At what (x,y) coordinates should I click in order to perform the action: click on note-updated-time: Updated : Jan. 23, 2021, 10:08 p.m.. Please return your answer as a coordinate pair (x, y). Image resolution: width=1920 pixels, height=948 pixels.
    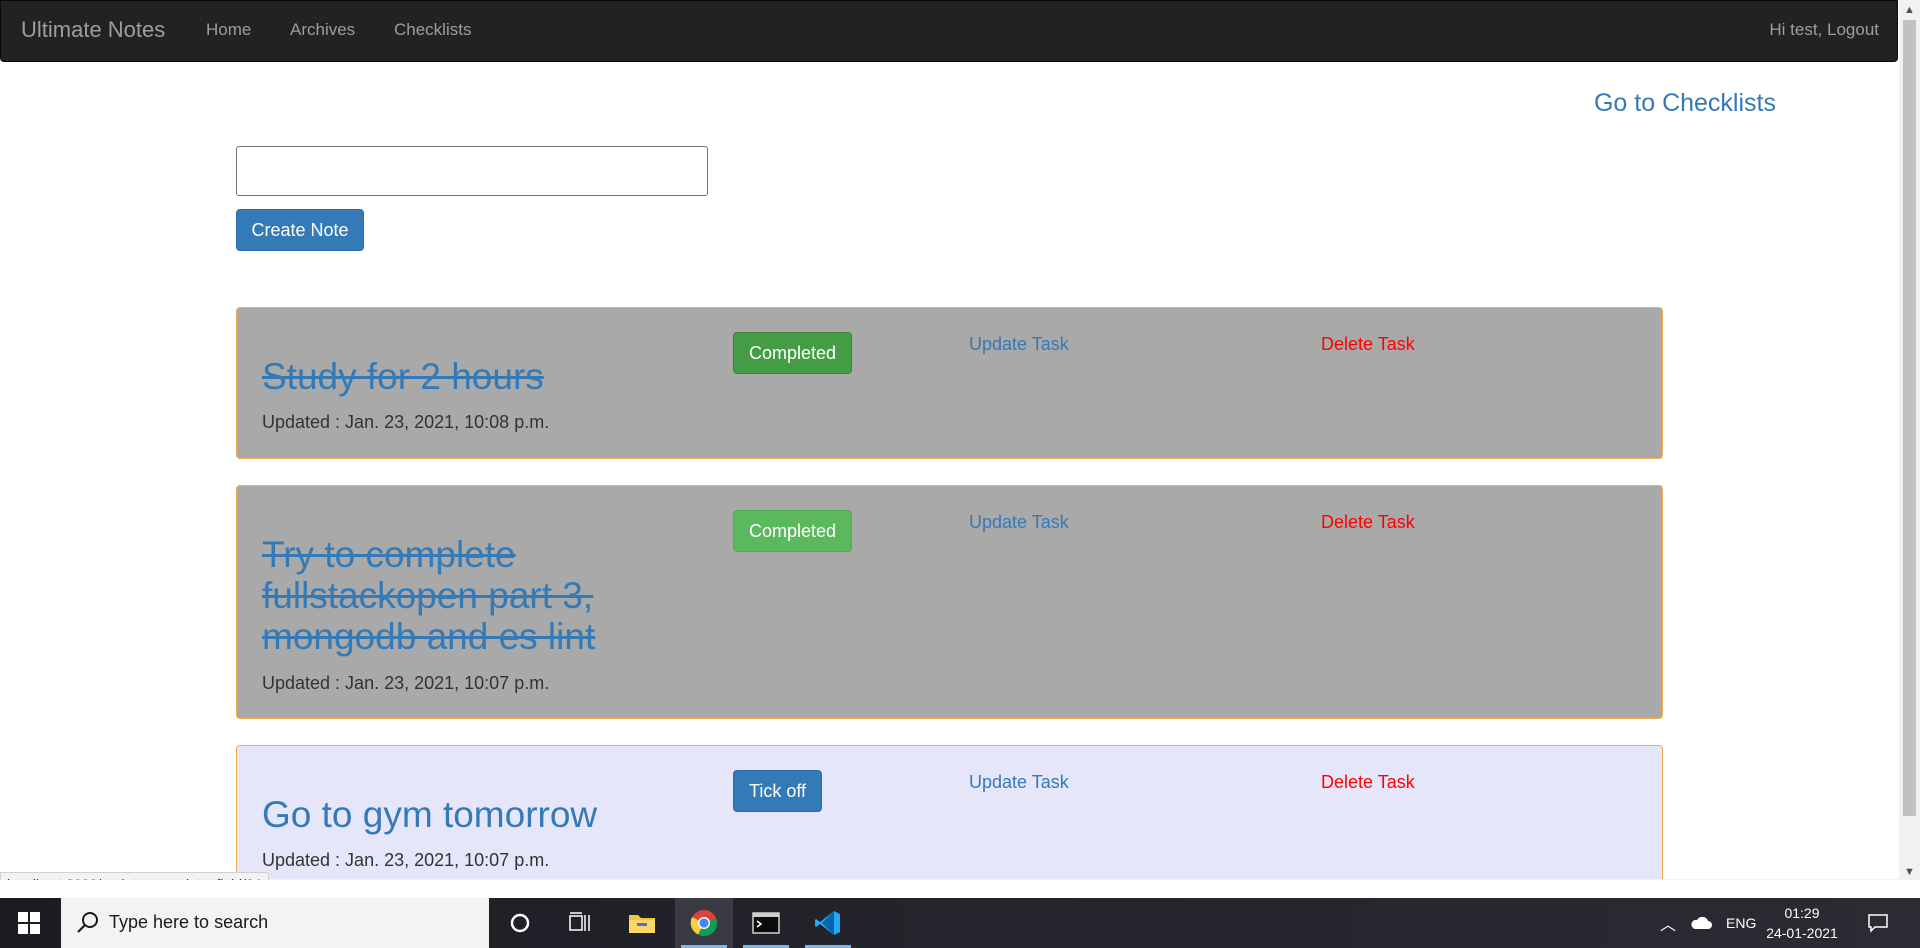
    Looking at the image, I should click on (406, 422).